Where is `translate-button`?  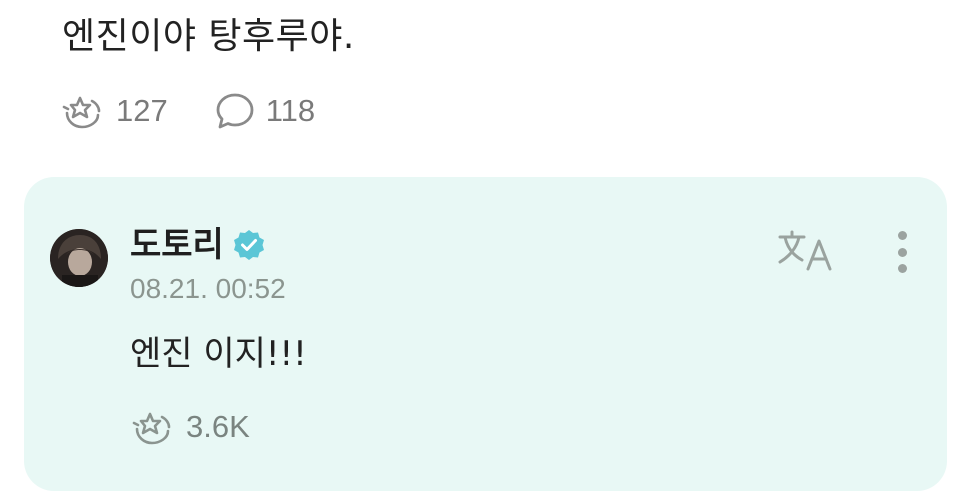 translate-button is located at coordinates (808, 252).